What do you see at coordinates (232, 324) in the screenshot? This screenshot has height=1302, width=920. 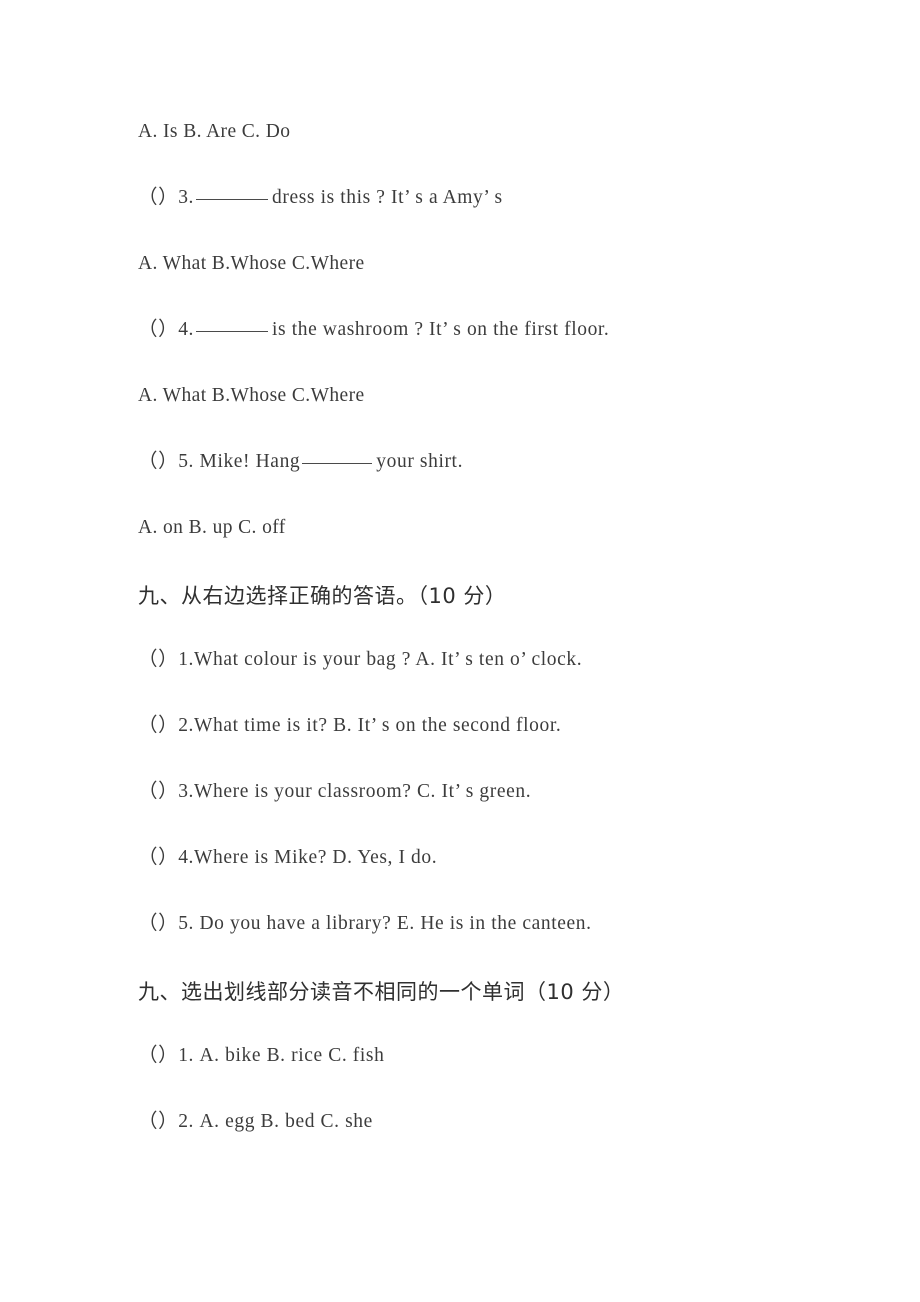 I see `question-4-blank` at bounding box center [232, 324].